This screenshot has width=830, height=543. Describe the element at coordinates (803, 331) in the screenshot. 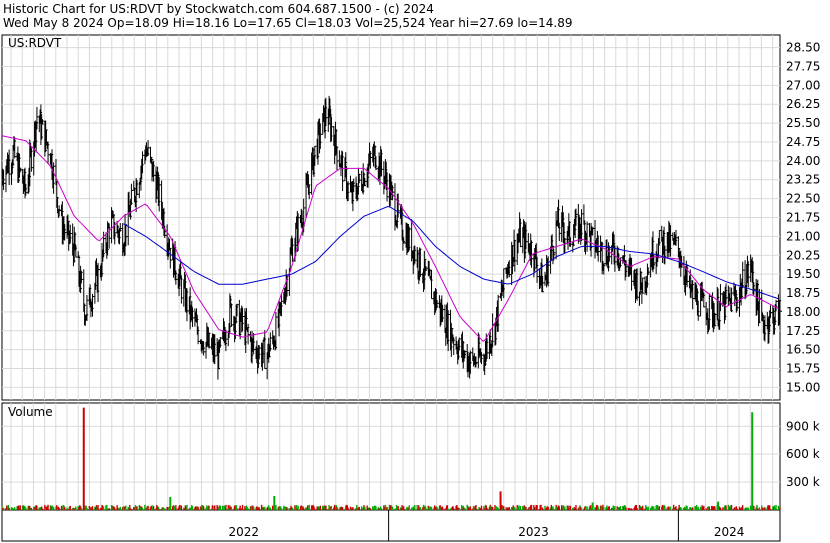

I see `price-tick-label: 17.25` at that location.